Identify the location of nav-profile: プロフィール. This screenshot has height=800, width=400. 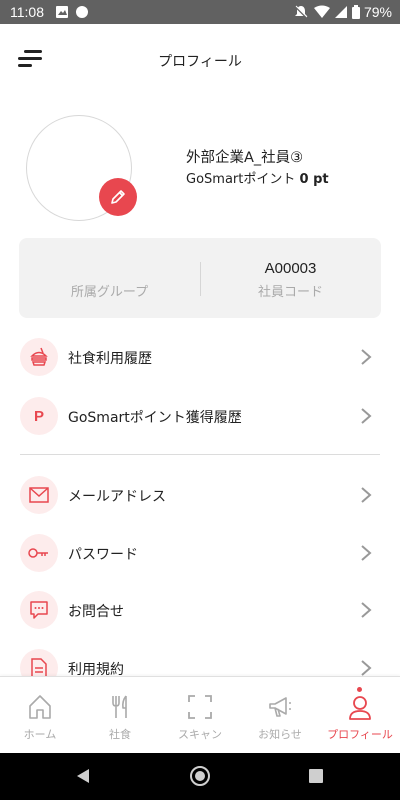
(360, 715).